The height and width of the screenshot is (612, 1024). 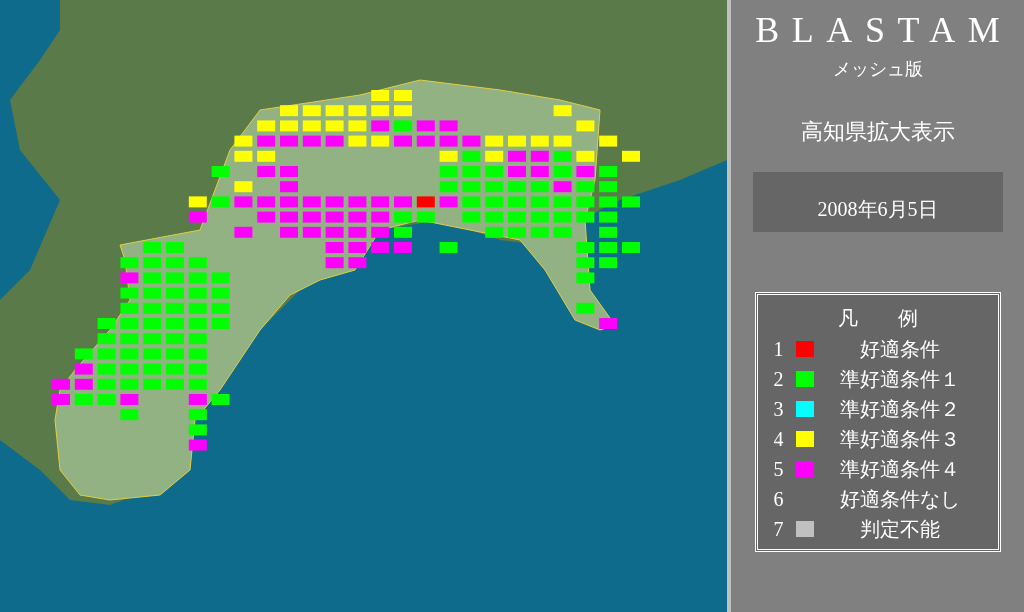 What do you see at coordinates (779, 529) in the screenshot?
I see `legend-number: 7` at bounding box center [779, 529].